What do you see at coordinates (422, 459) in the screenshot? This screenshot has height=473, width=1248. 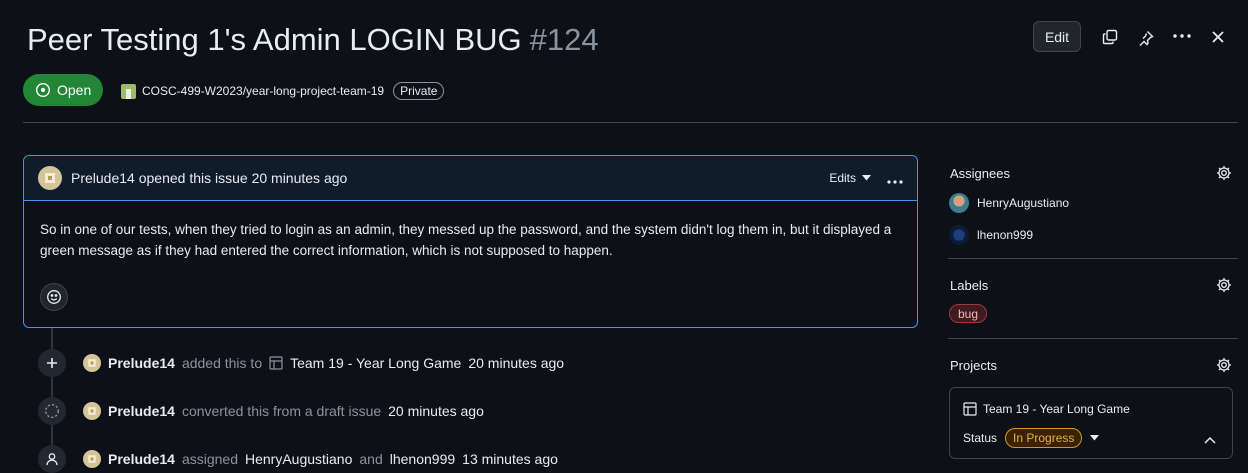 I see `event-assignee-link: lhenon999` at bounding box center [422, 459].